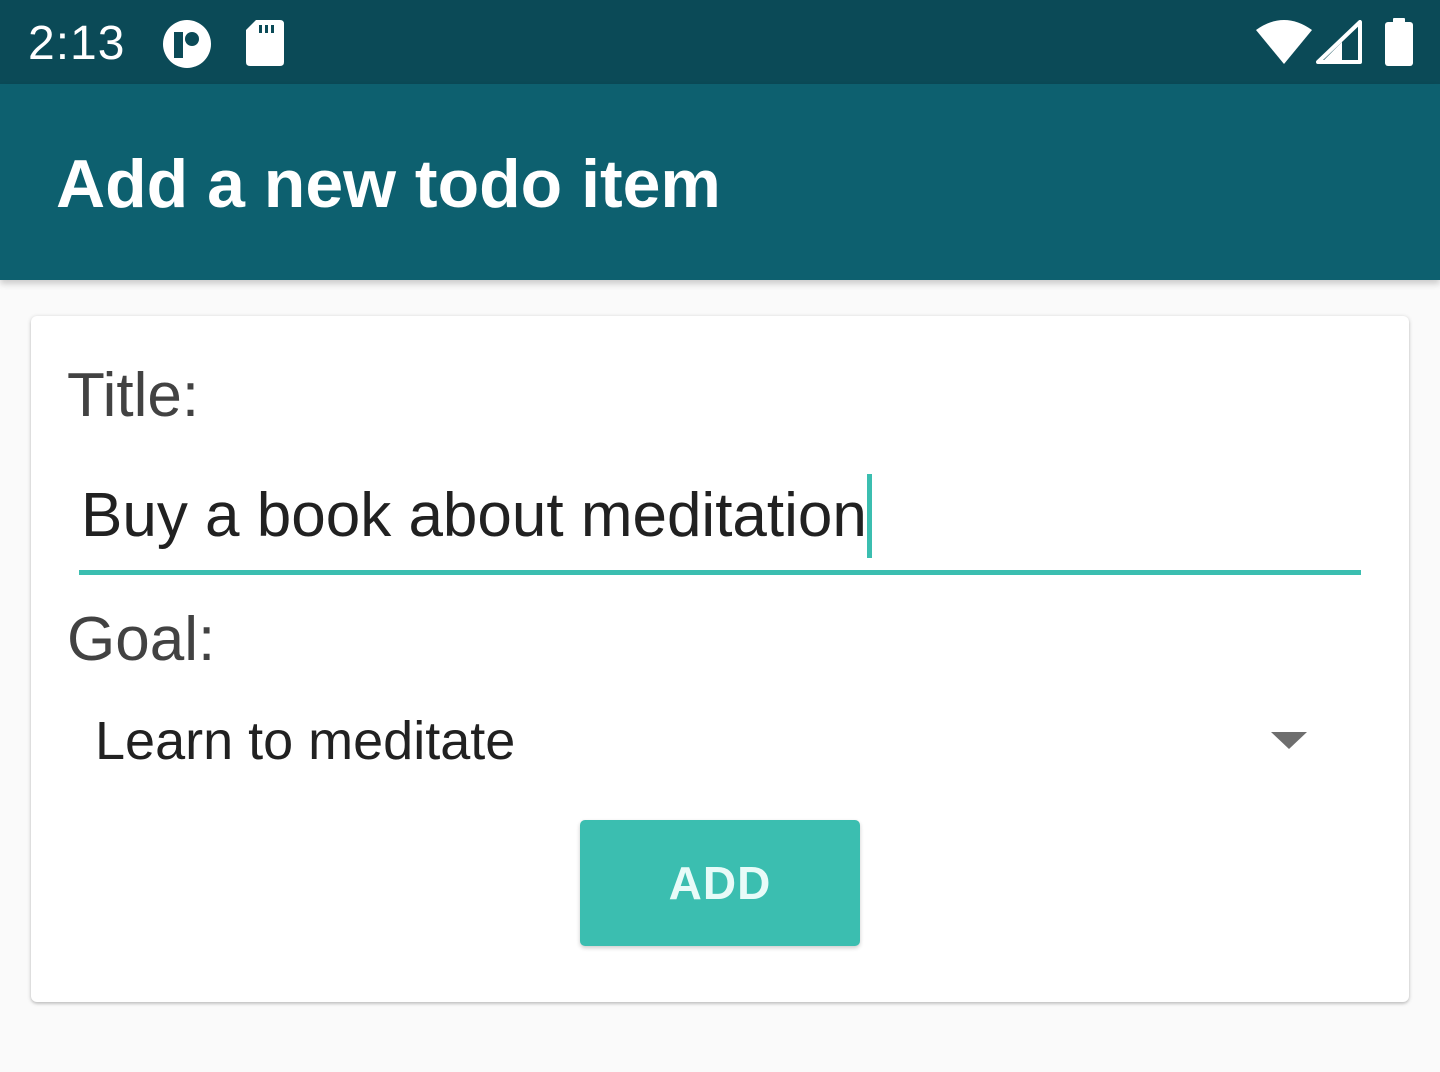 The image size is (1440, 1072). Describe the element at coordinates (1284, 42) in the screenshot. I see `wifi-icon` at that location.